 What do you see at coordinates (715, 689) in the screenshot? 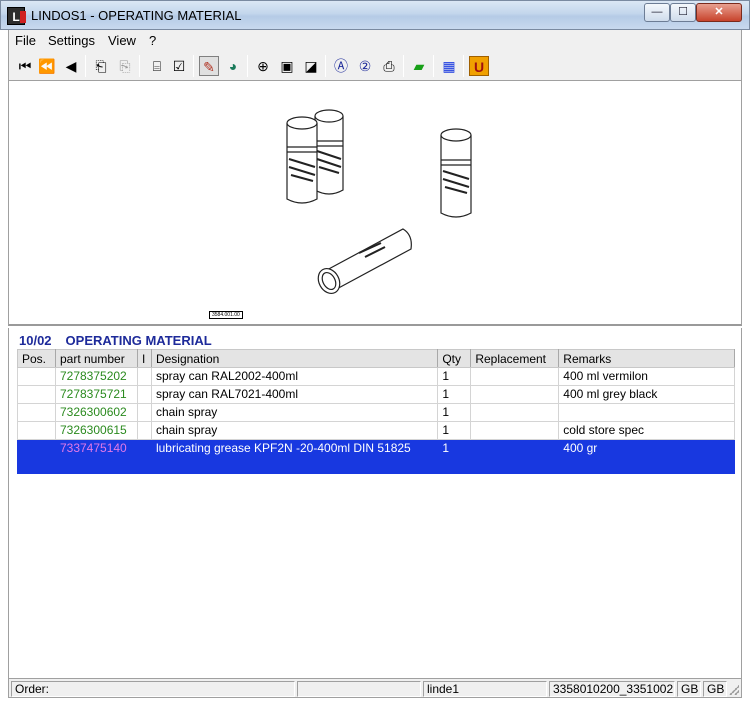
I see `language-field-2: GB` at bounding box center [715, 689].